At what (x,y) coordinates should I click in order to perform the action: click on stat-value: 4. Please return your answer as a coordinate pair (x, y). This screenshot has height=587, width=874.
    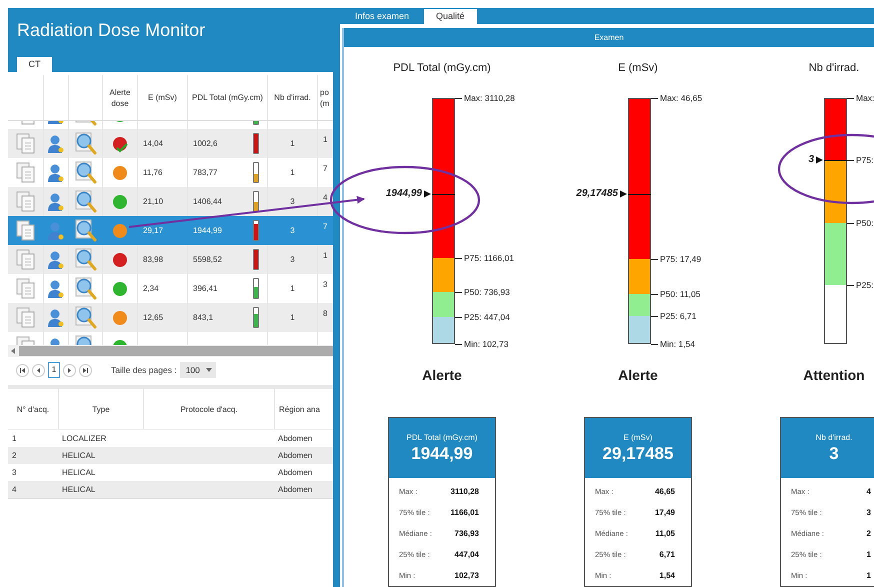
    Looking at the image, I should click on (868, 491).